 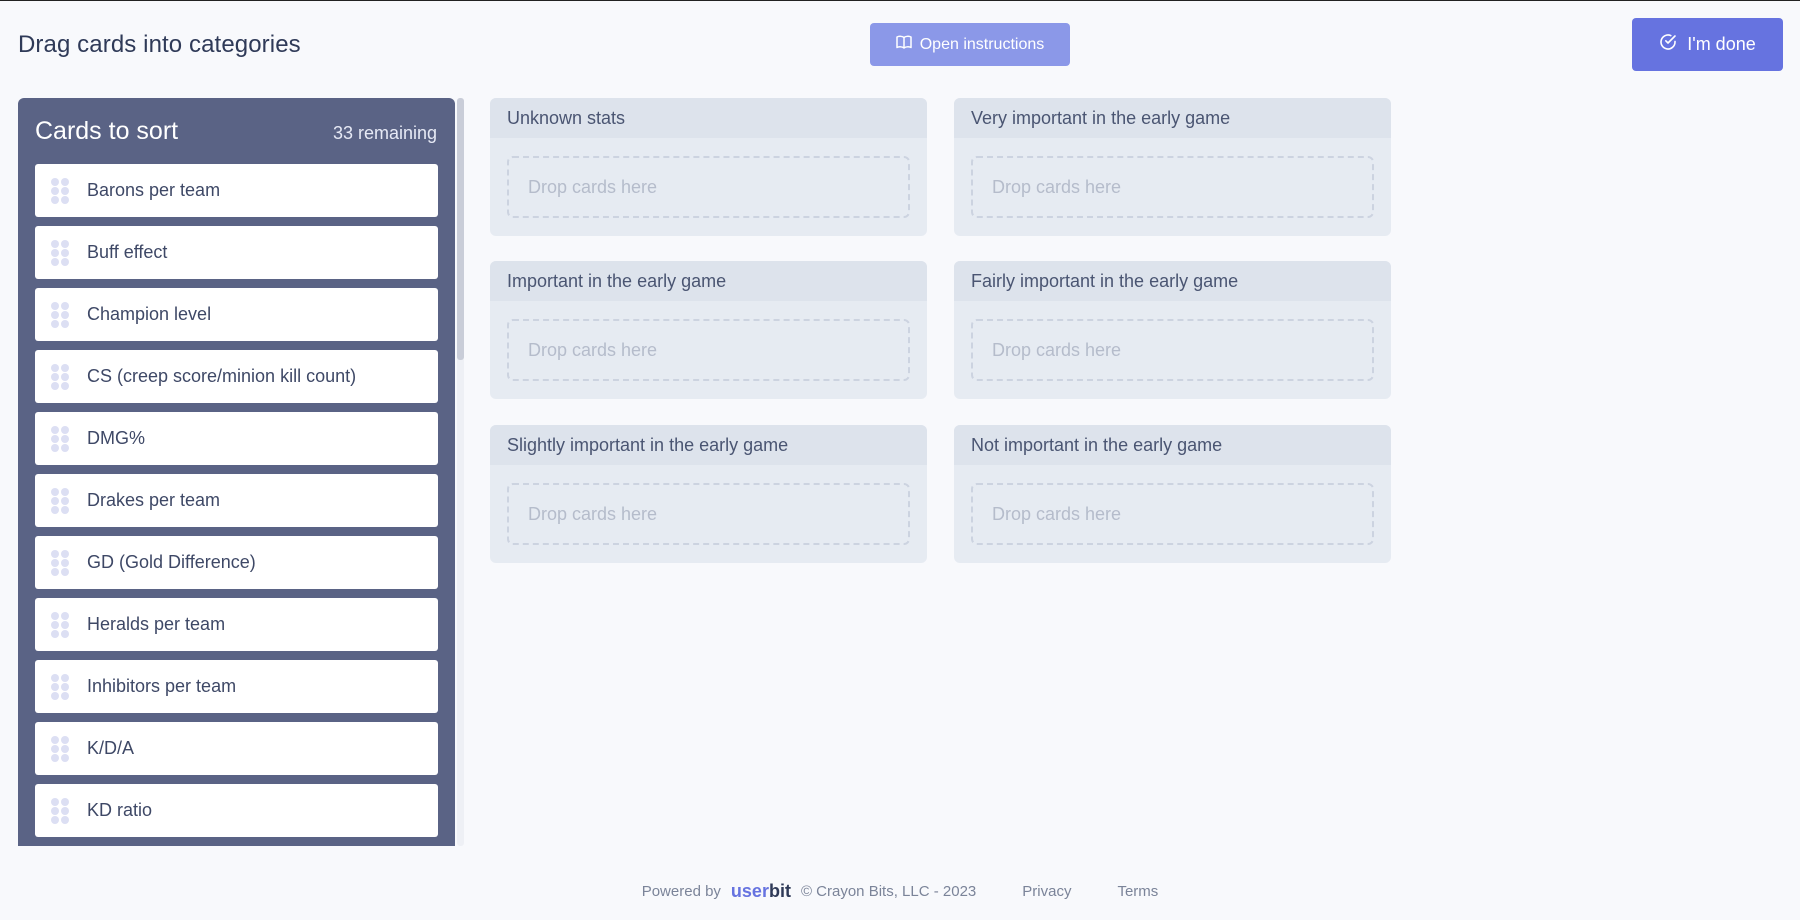 What do you see at coordinates (236, 748) in the screenshot?
I see `sort-card: K/D/A` at bounding box center [236, 748].